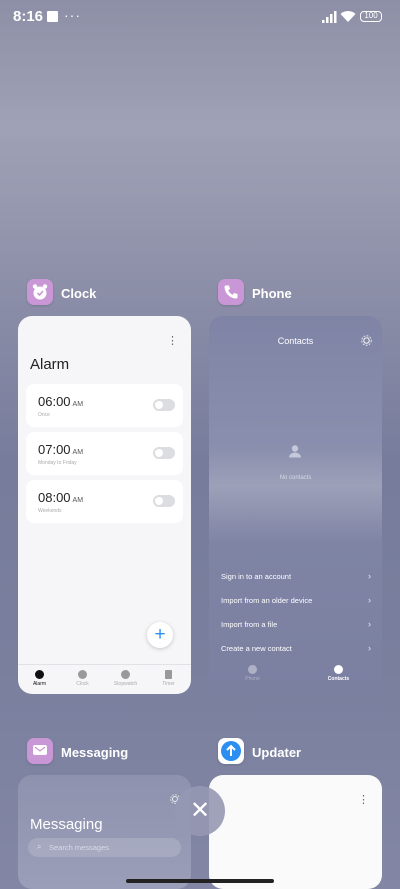  I want to click on battery-icon: 100, so click(371, 16).